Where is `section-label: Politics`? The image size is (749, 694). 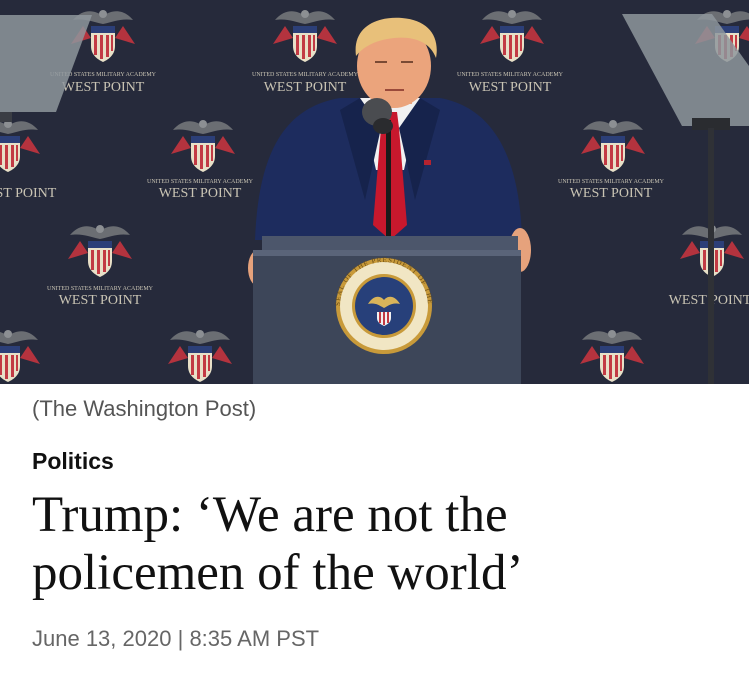 section-label: Politics is located at coordinates (73, 461).